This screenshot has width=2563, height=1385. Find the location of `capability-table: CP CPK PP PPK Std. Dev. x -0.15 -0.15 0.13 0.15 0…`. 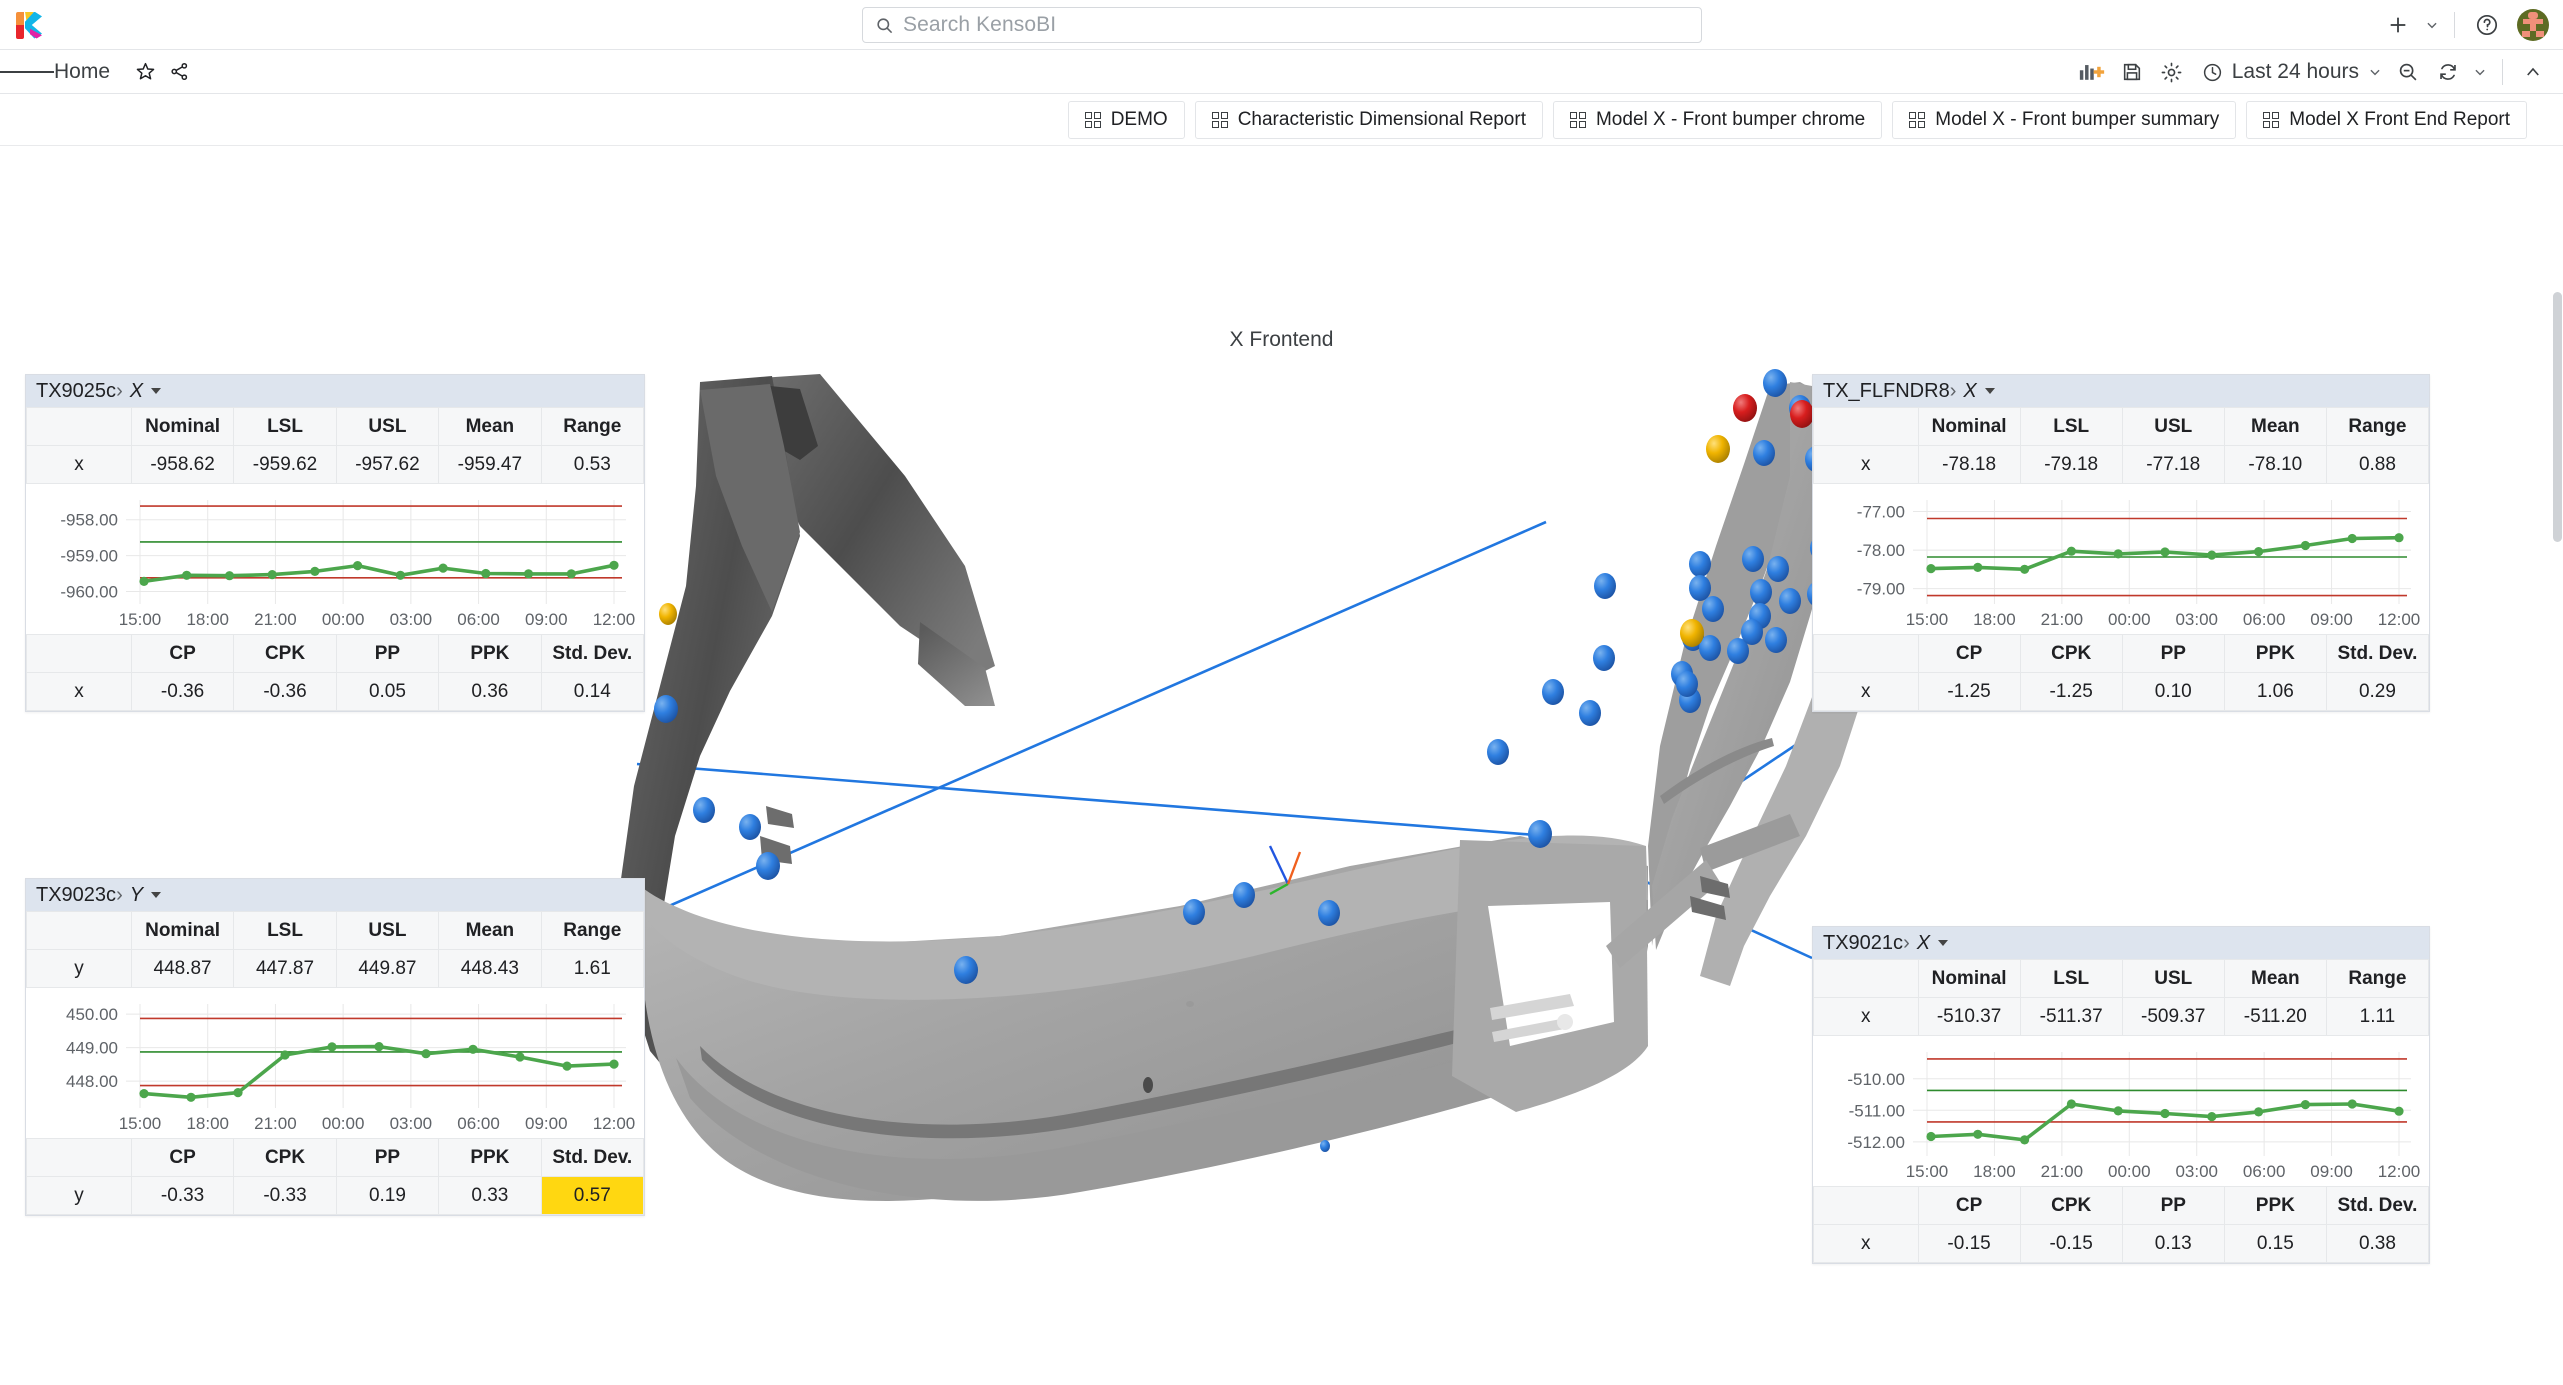

capability-table: CP CPK PP PPK Std. Dev. x -0.15 -0.15 0.13 0.15 0… is located at coordinates (2121, 1224).